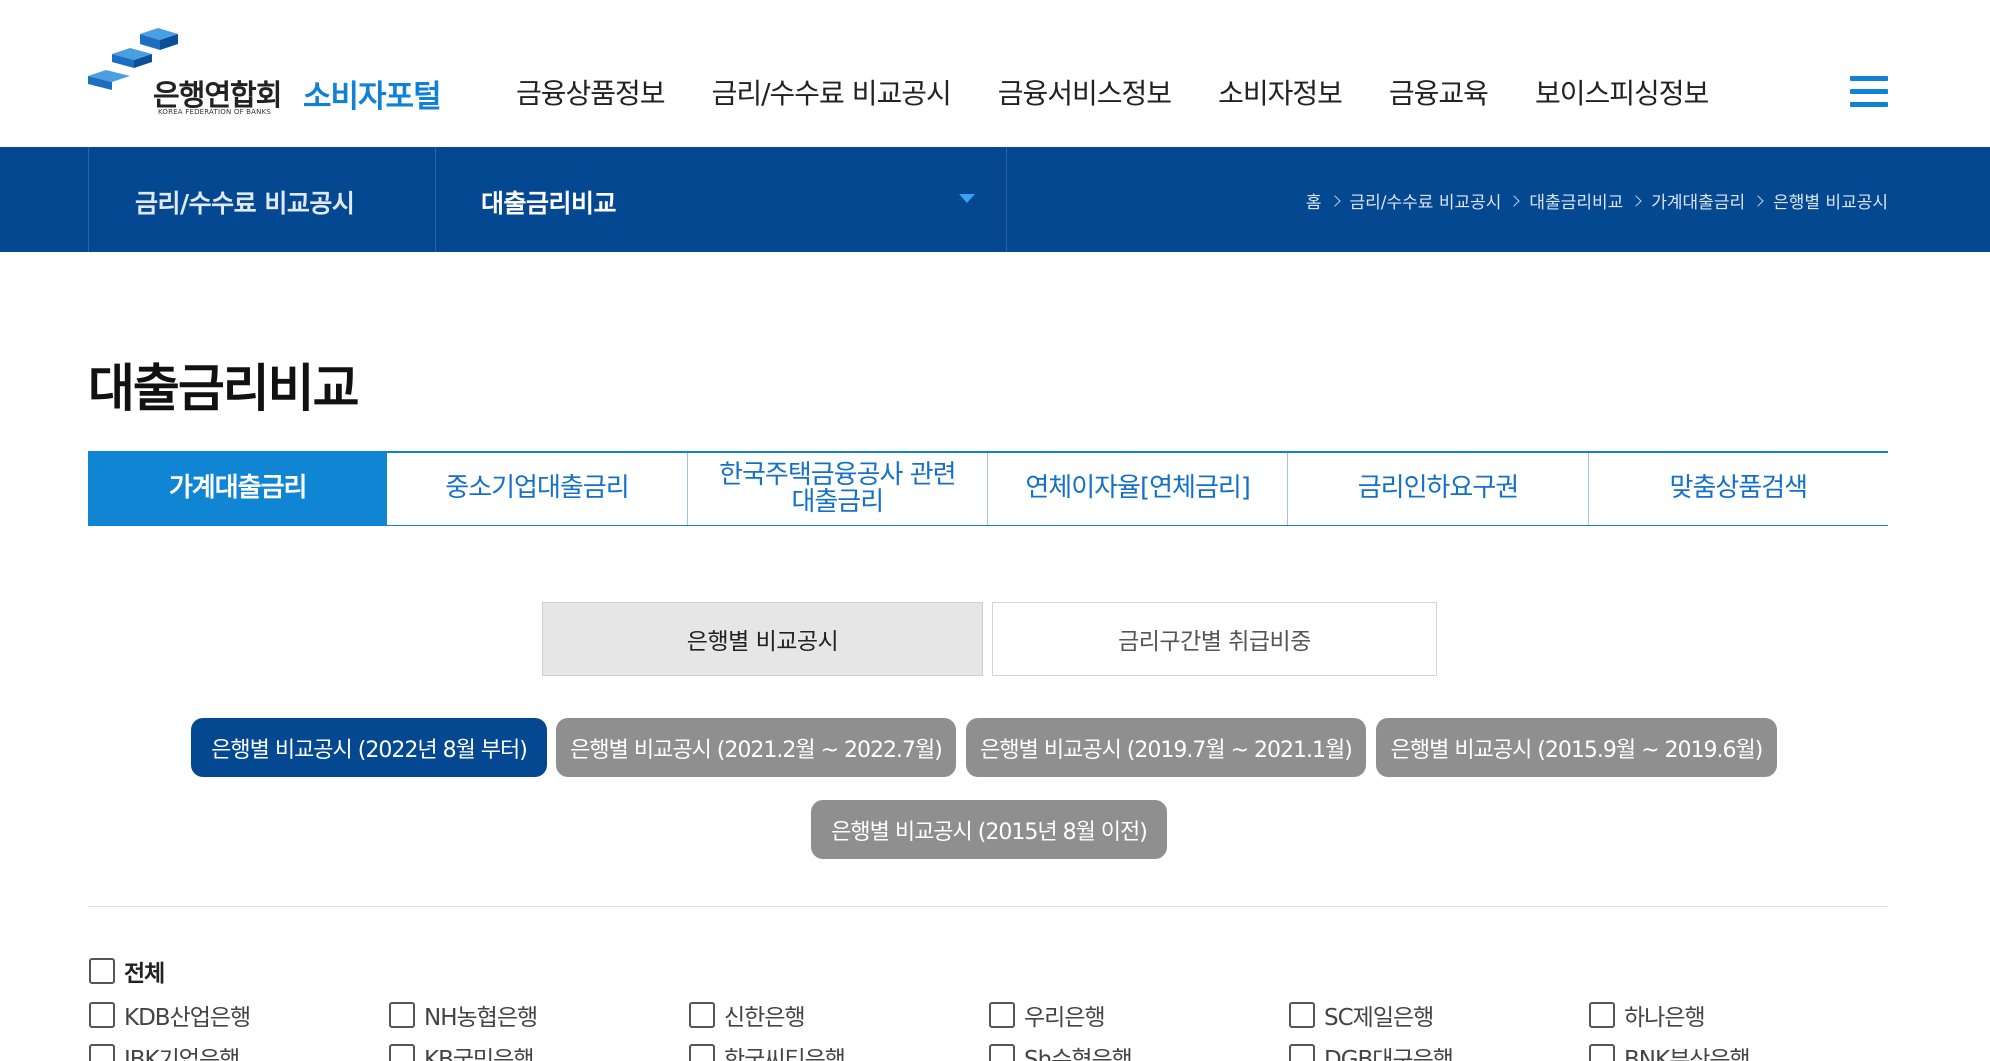 The height and width of the screenshot is (1061, 1990). What do you see at coordinates (1389, 1054) in the screenshot?
I see `checkbox-label: DGB대구은행` at bounding box center [1389, 1054].